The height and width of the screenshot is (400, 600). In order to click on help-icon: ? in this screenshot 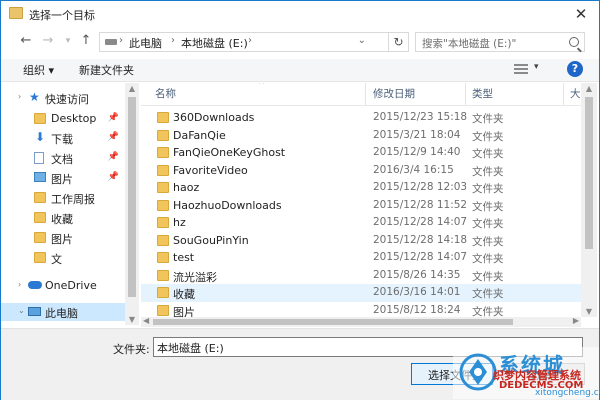, I will do `click(575, 69)`.